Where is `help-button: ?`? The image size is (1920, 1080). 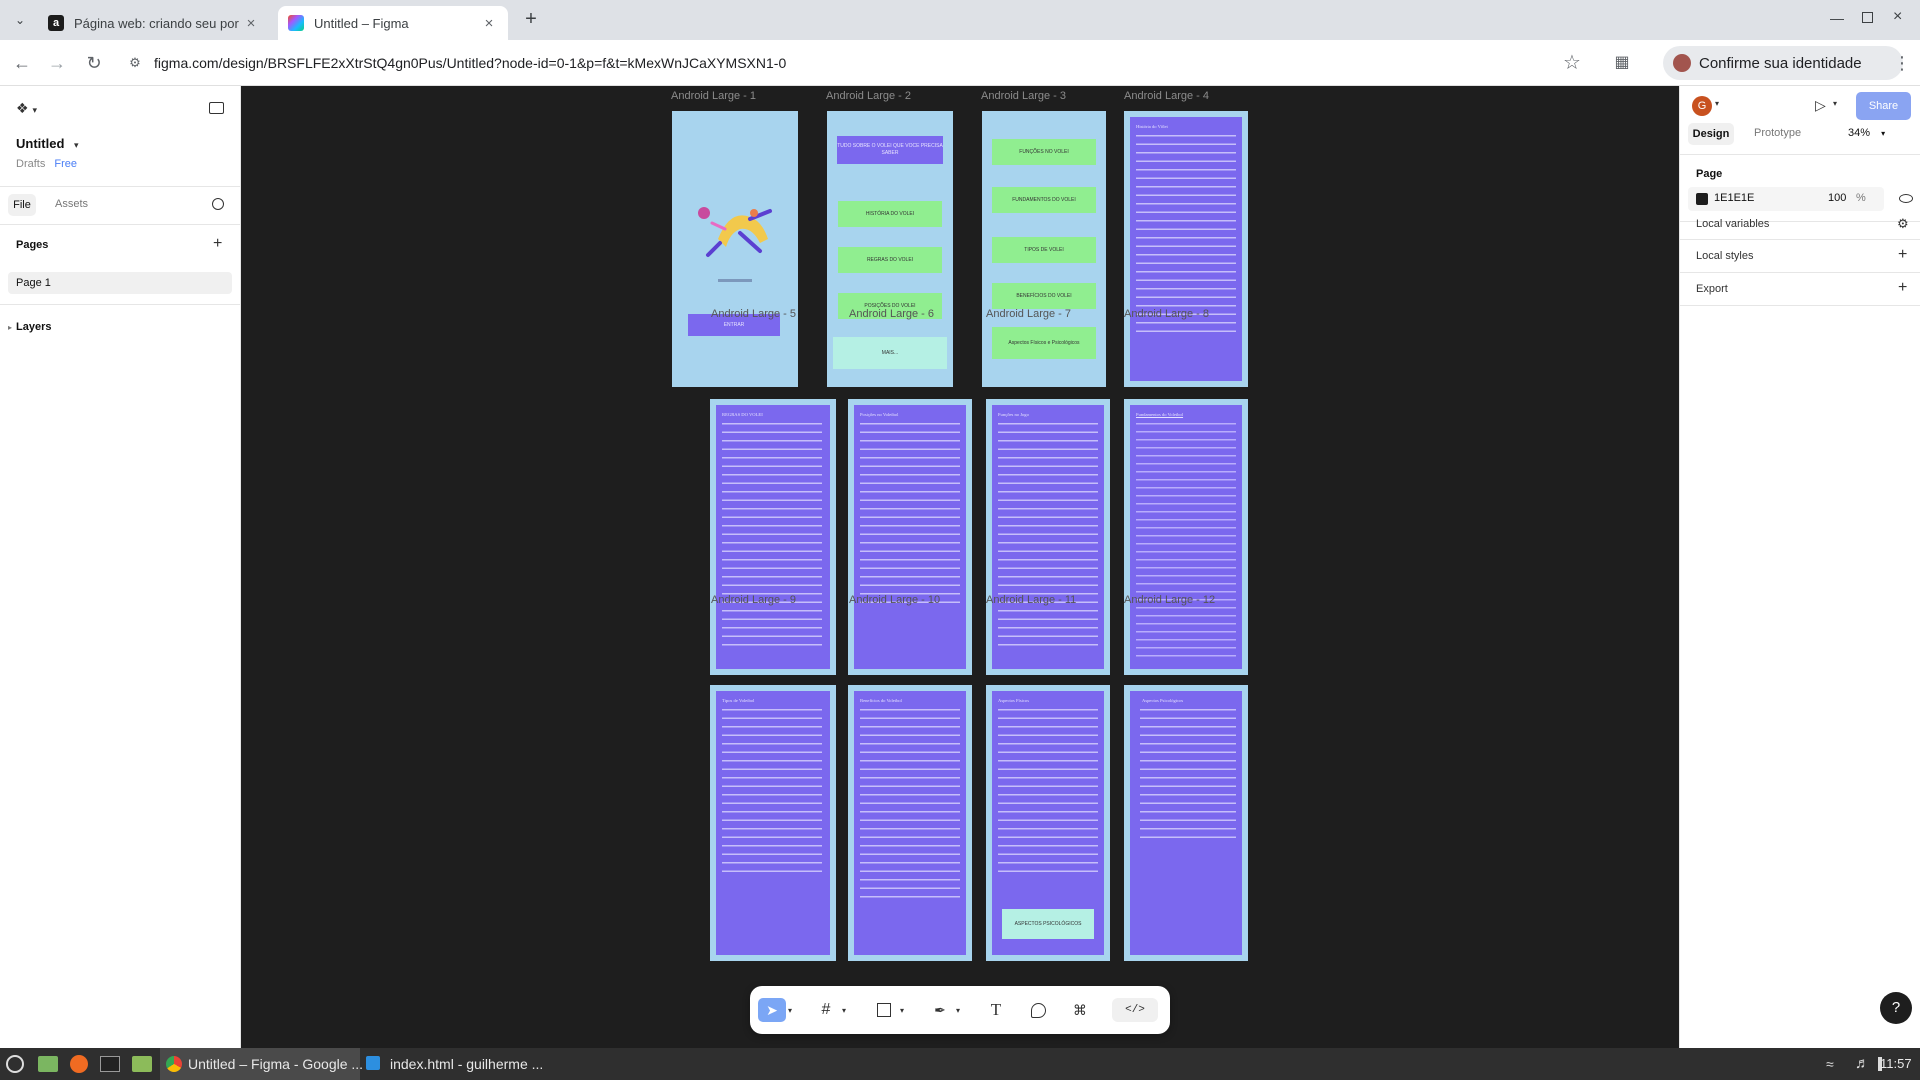
help-button: ? is located at coordinates (1896, 1008).